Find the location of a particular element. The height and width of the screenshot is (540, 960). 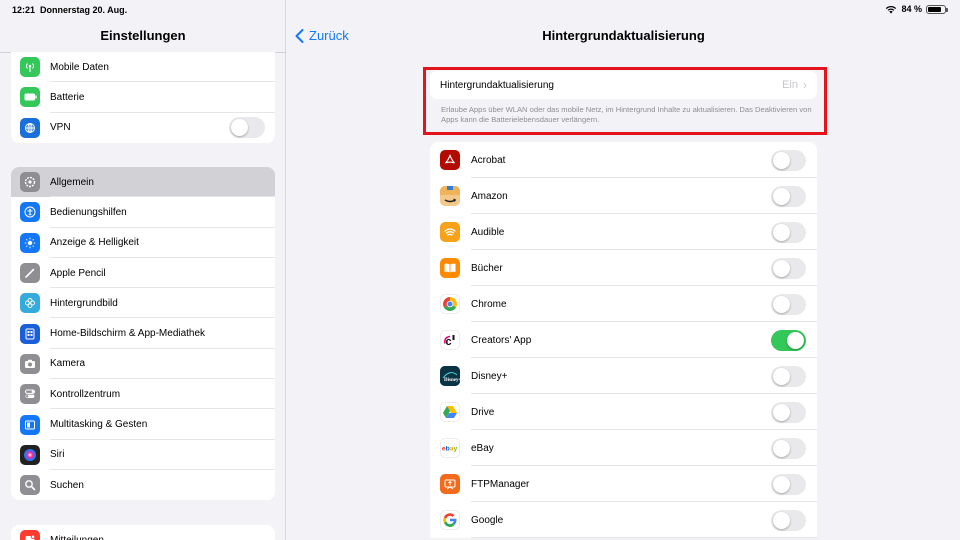

chrome-icon is located at coordinates (450, 304).